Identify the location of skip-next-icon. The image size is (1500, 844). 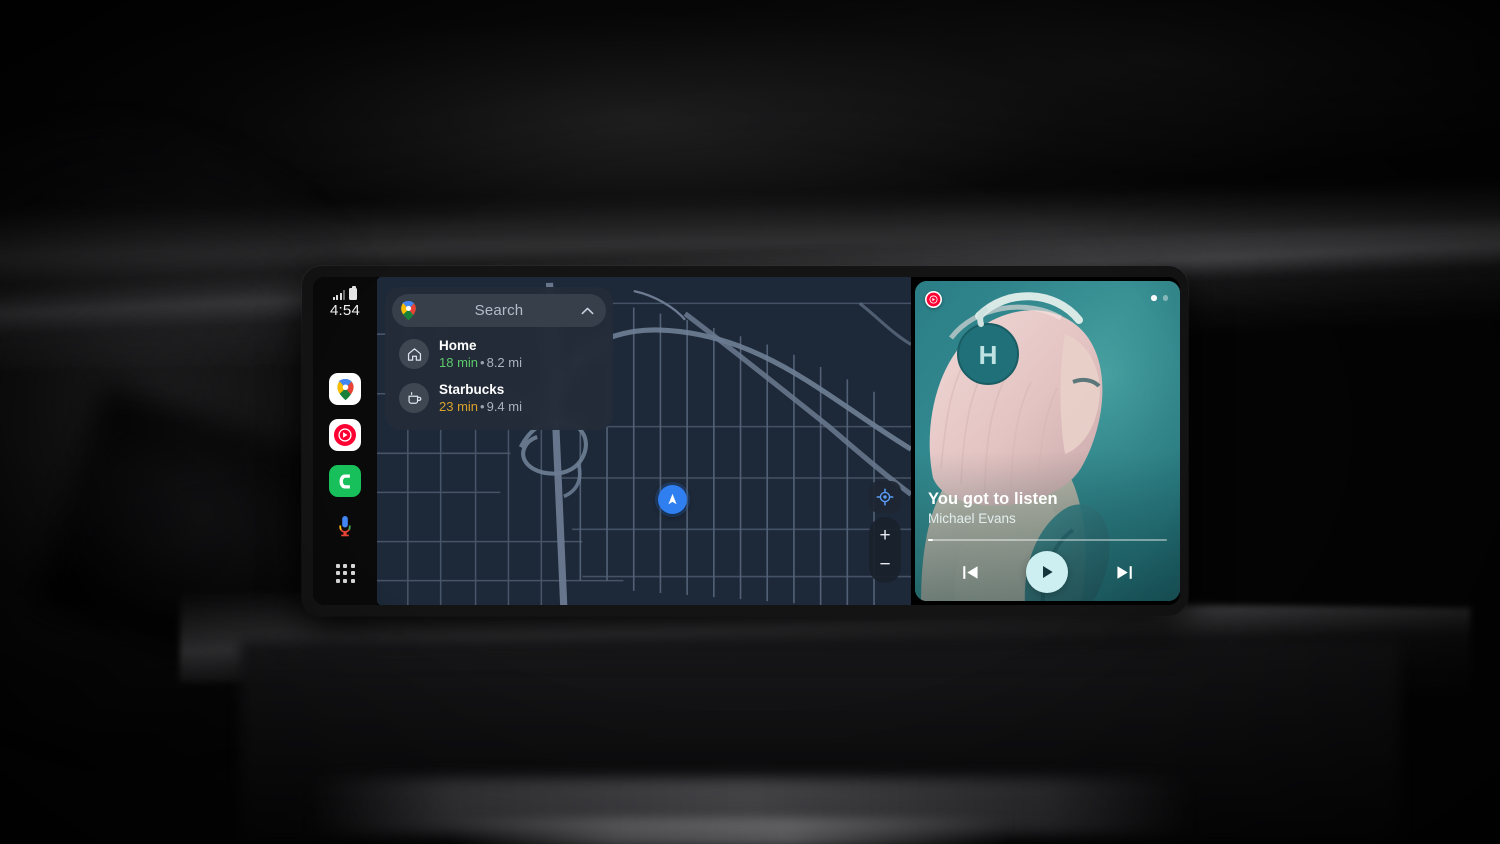
(1124, 572).